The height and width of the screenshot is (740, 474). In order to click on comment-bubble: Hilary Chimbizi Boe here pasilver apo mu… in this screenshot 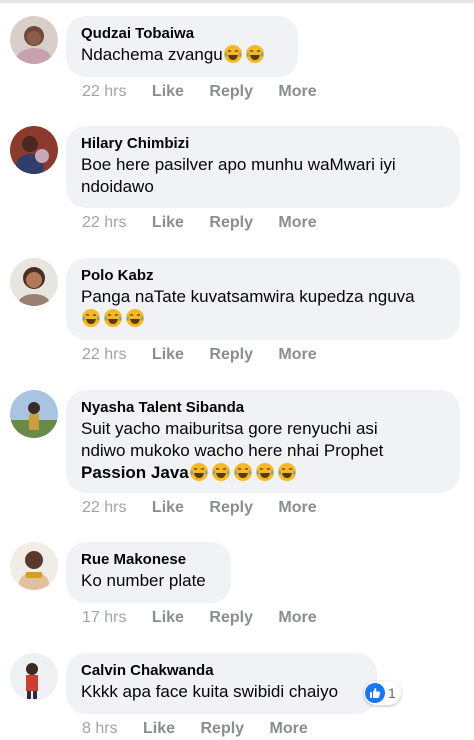, I will do `click(263, 167)`.